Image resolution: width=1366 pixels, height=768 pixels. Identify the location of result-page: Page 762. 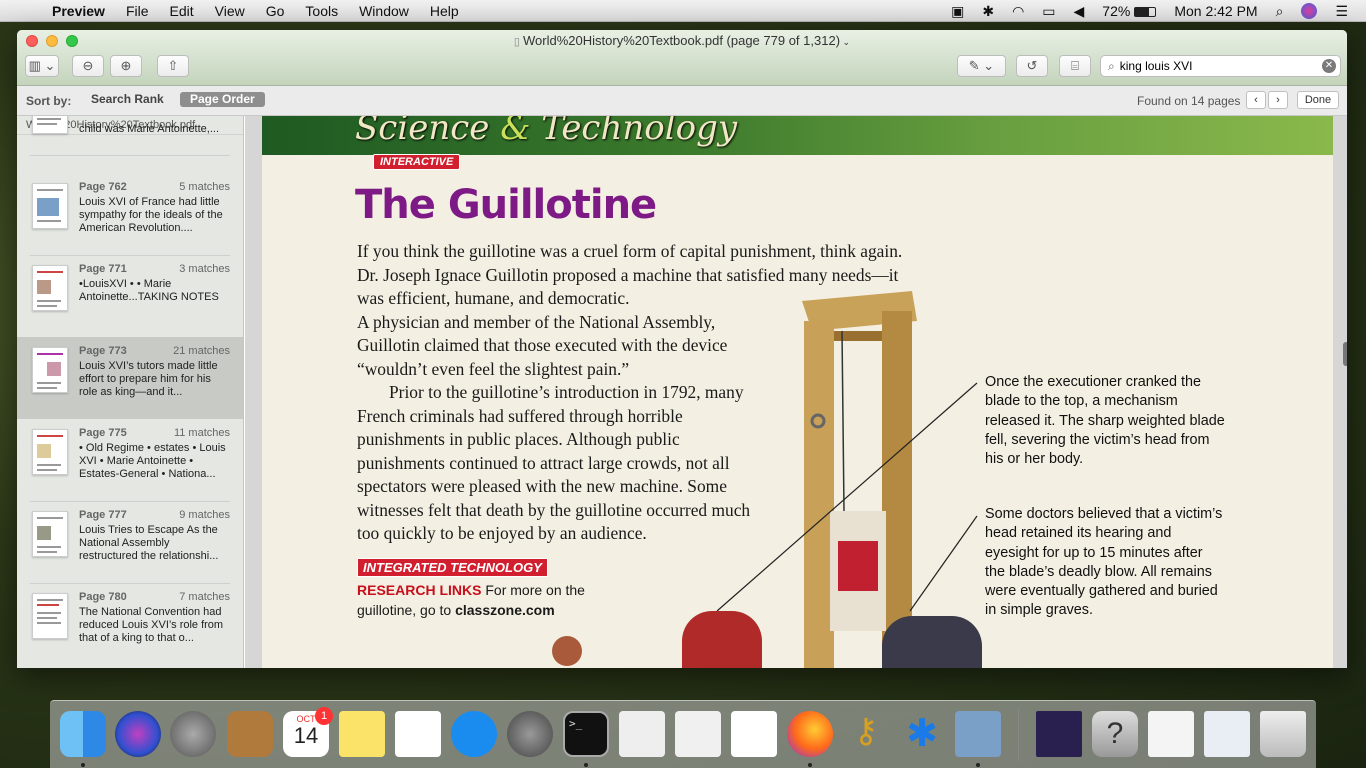
(103, 187).